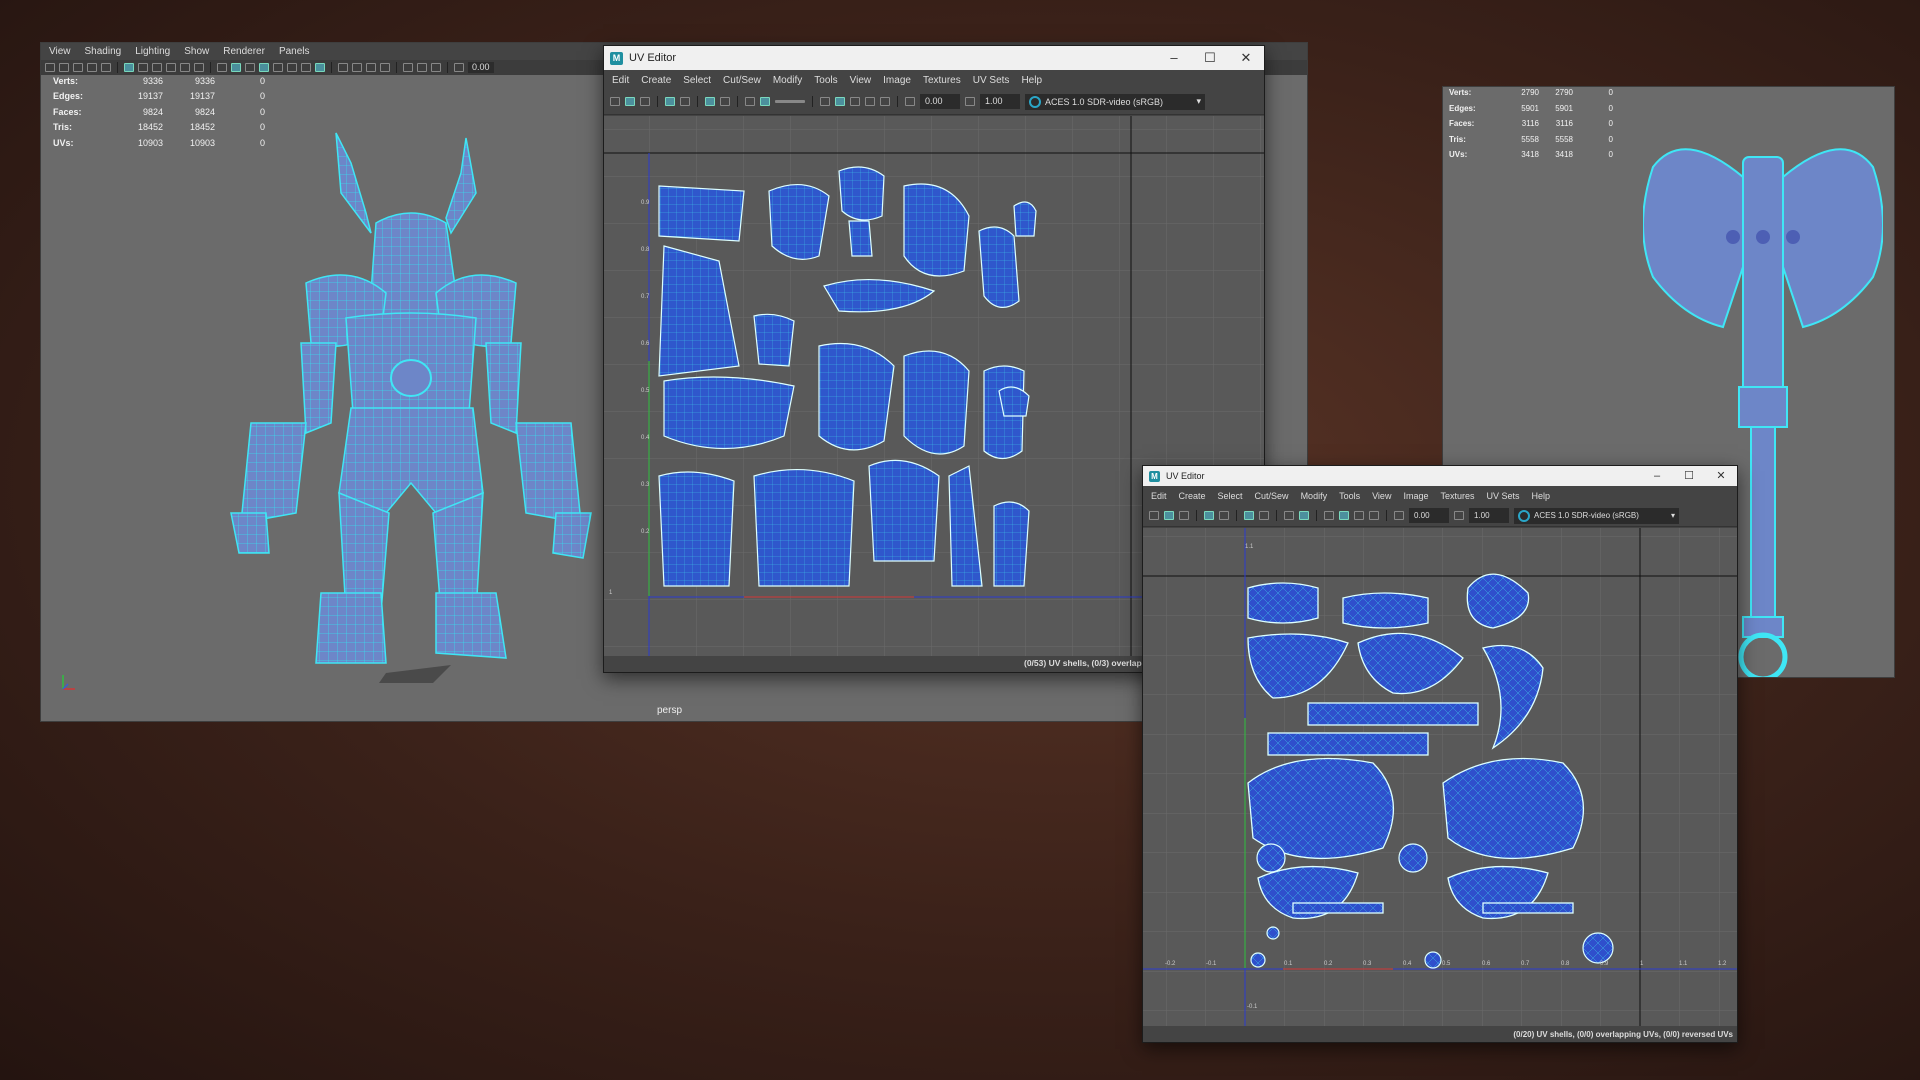  What do you see at coordinates (357, 67) in the screenshot?
I see `motion-blur-icon` at bounding box center [357, 67].